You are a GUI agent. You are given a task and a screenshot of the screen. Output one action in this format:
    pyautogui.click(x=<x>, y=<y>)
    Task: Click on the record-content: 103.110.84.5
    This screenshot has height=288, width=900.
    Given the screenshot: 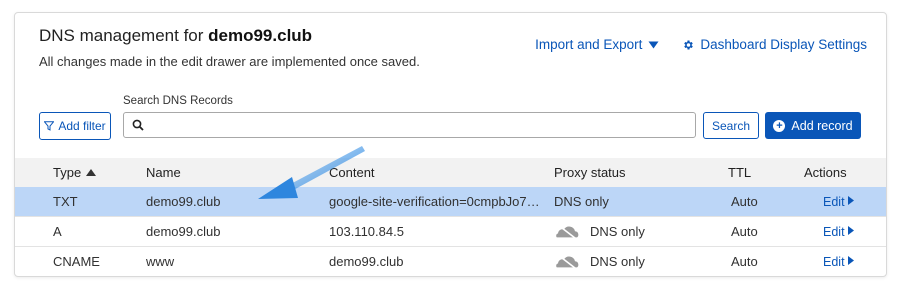 What is the action you would take?
    pyautogui.click(x=439, y=231)
    